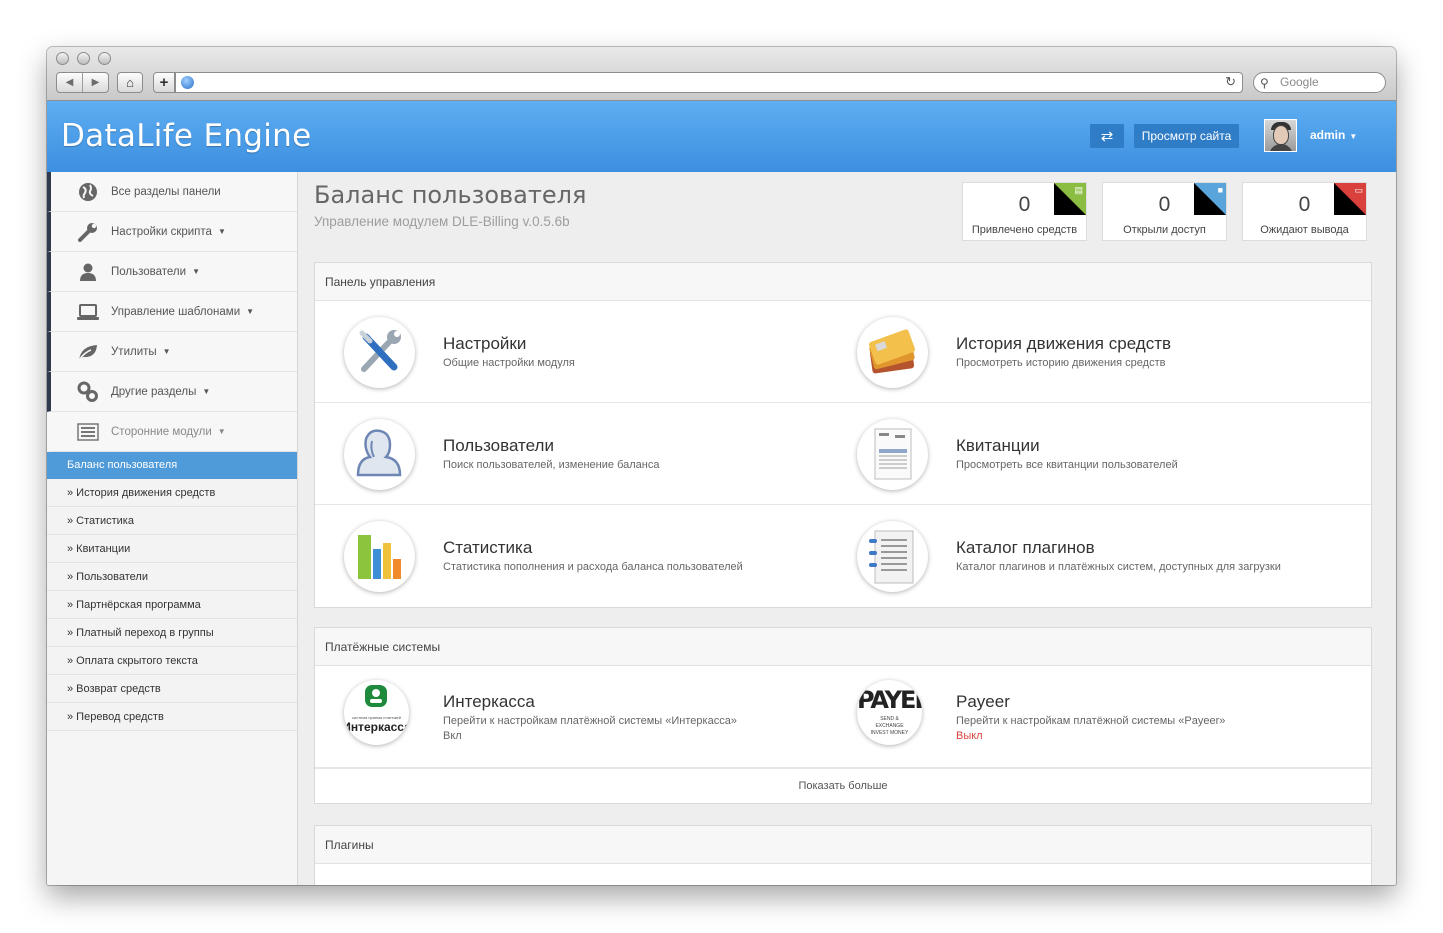 This screenshot has width=1443, height=933. Describe the element at coordinates (1025, 547) in the screenshot. I see `tile-title: Каталог плагинов` at that location.